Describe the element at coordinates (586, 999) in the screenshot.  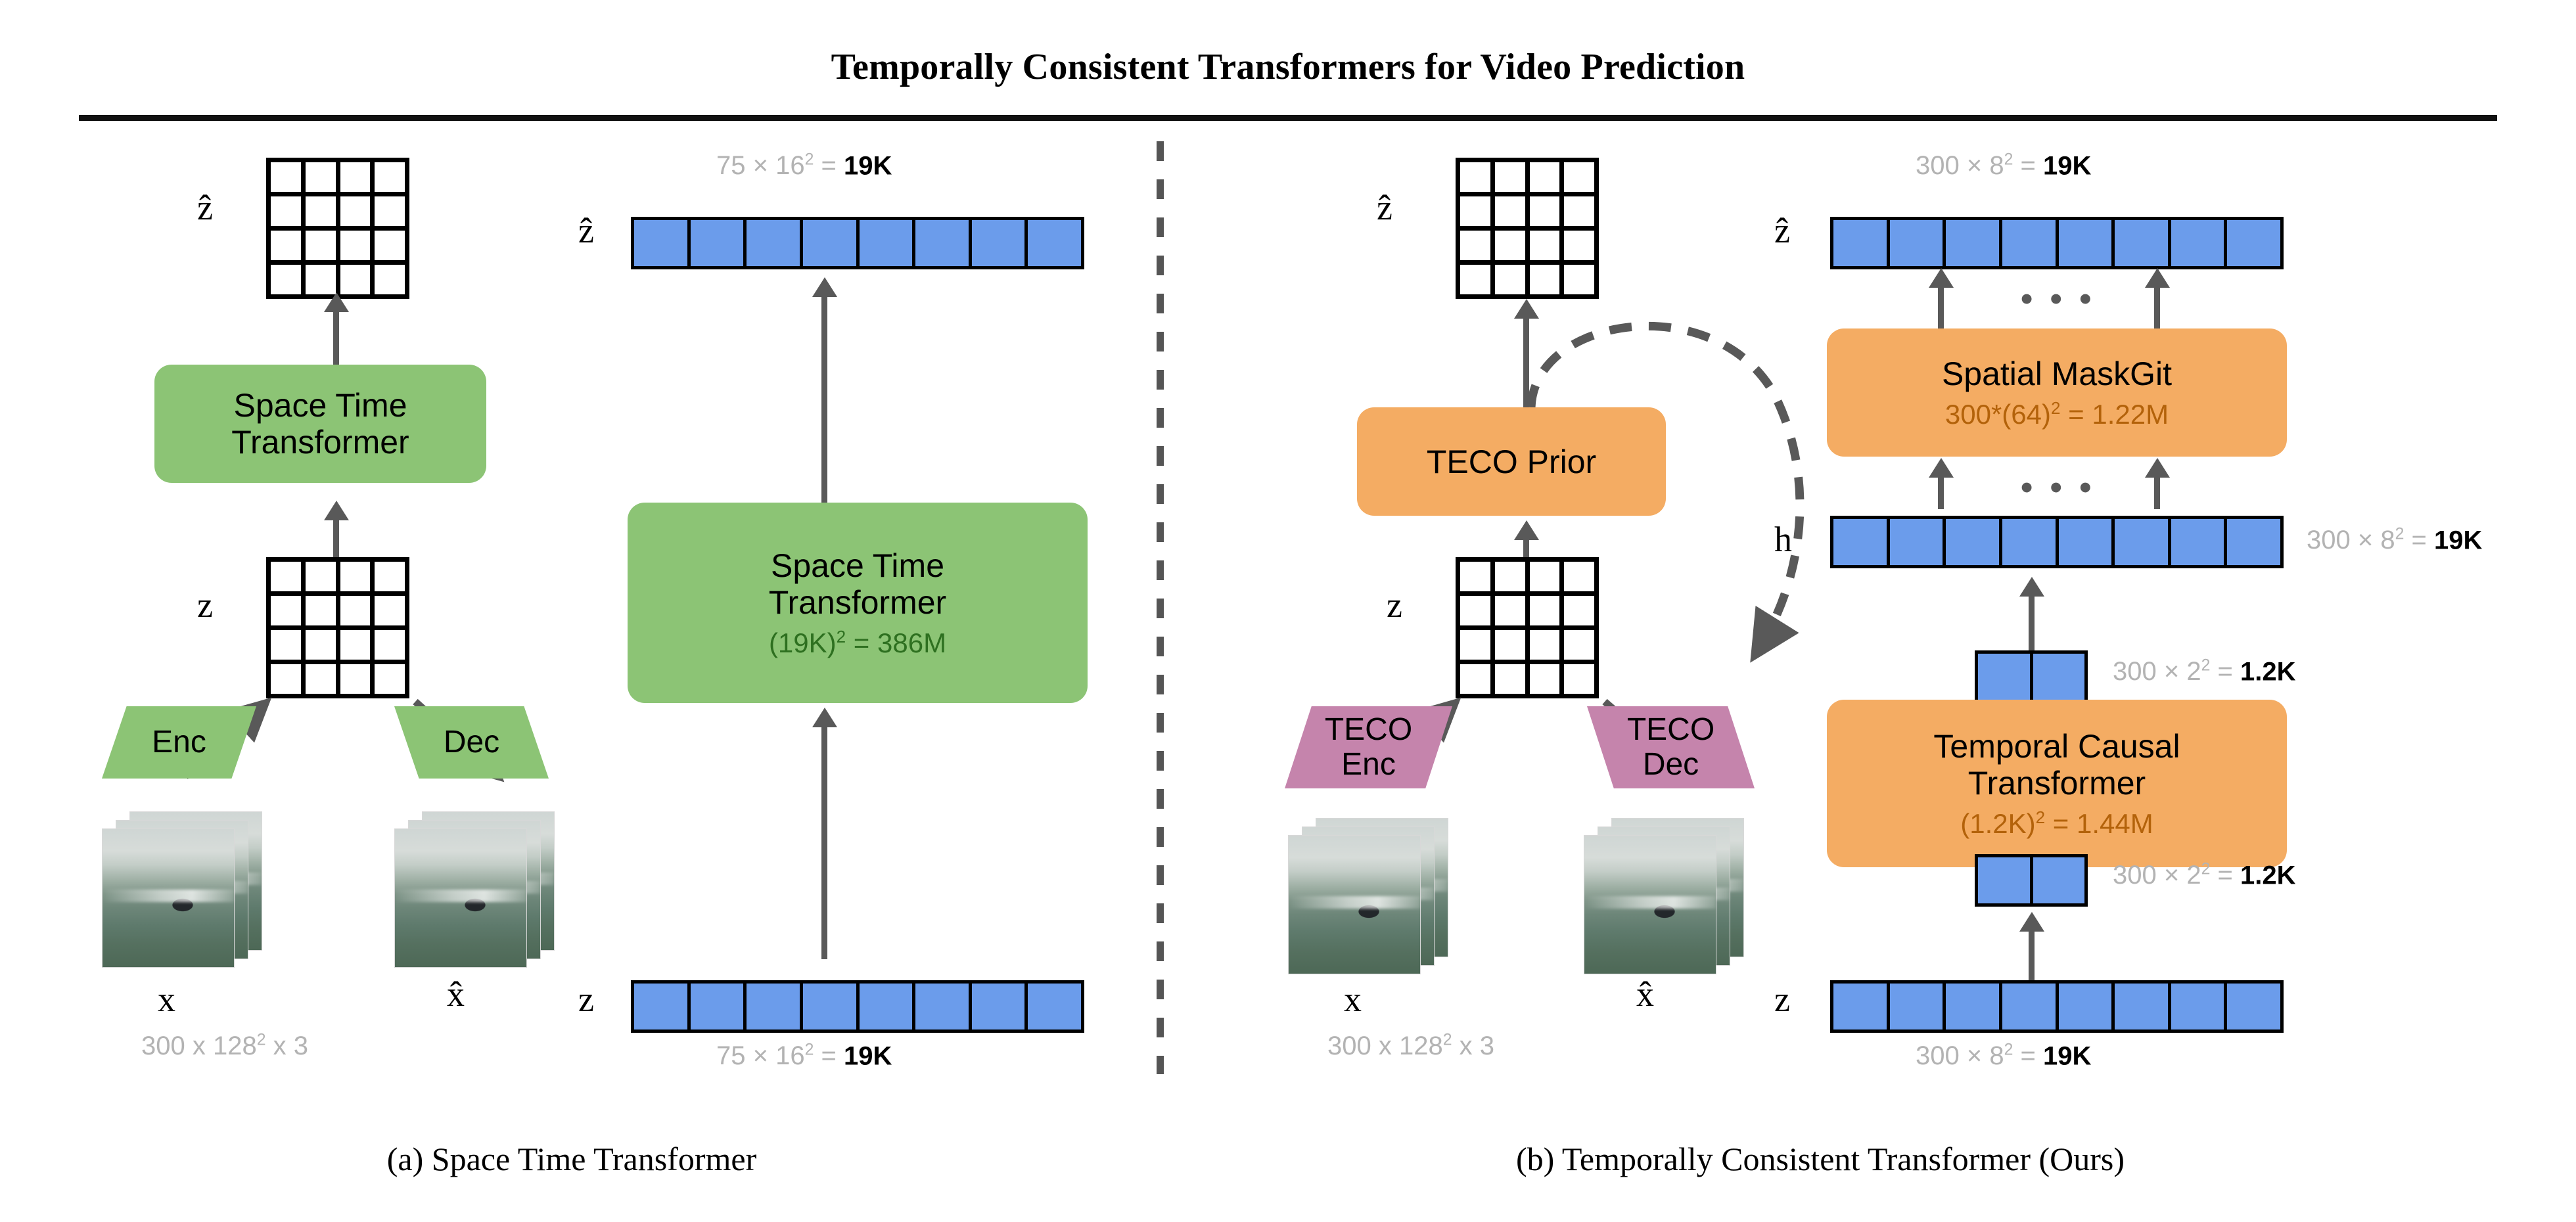
I see `panel-a-right-z-label: z` at that location.